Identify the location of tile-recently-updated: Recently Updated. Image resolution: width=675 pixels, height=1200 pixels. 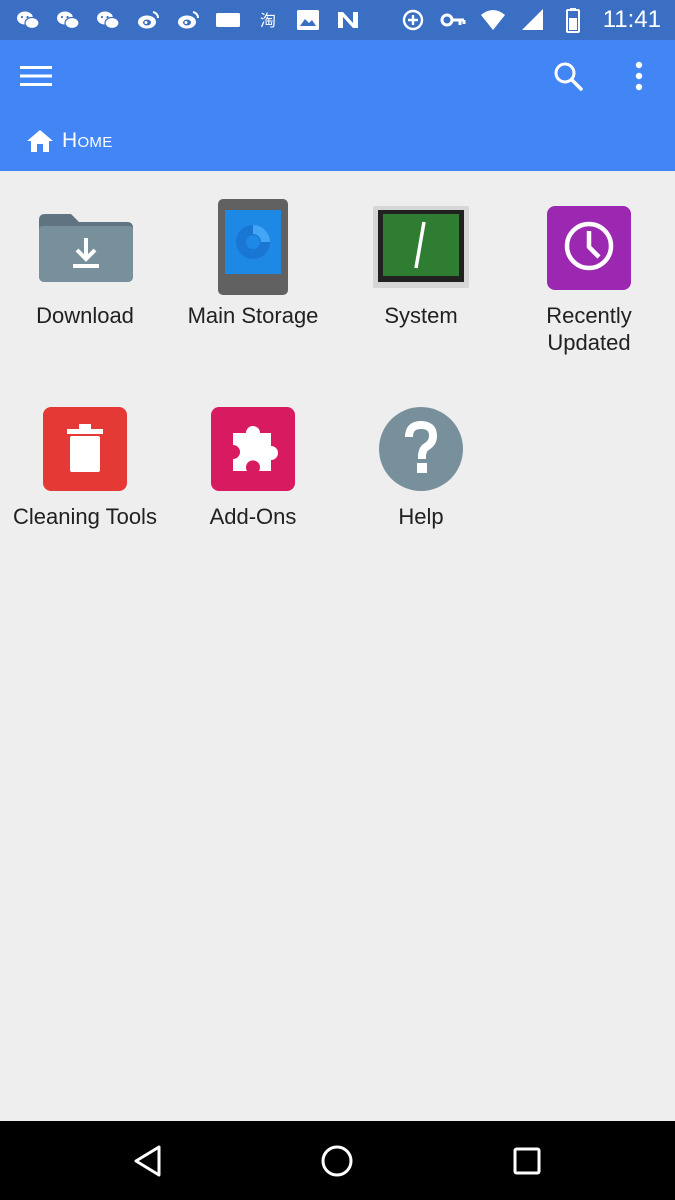
(589, 277).